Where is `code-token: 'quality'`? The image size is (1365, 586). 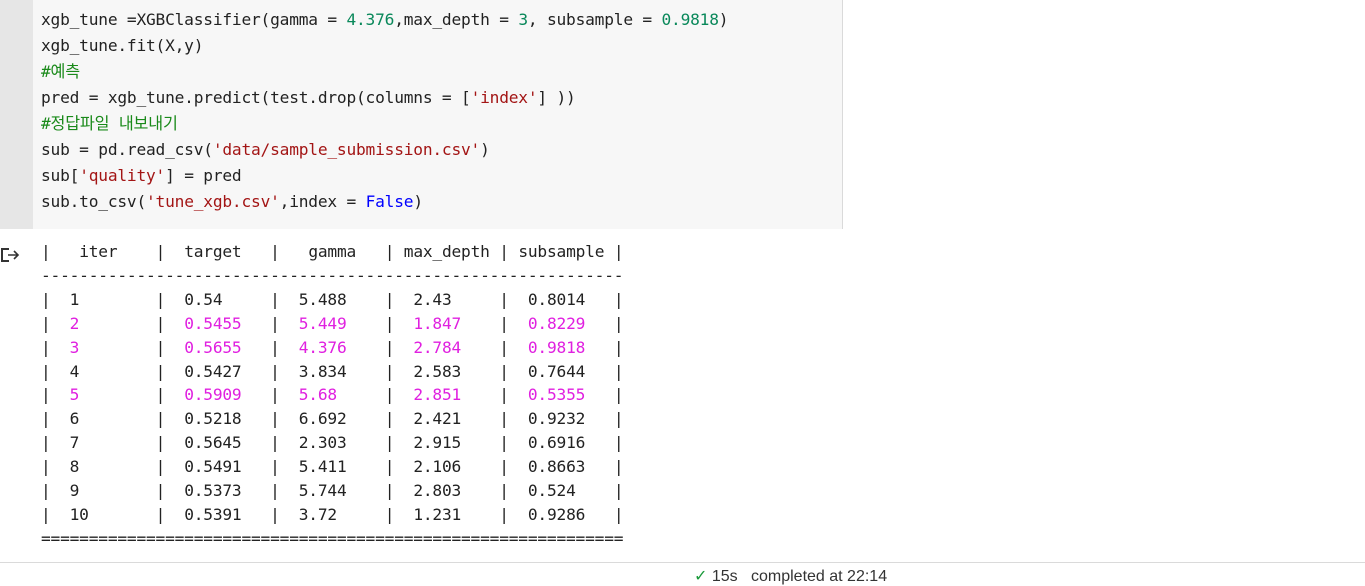 code-token: 'quality' is located at coordinates (122, 175).